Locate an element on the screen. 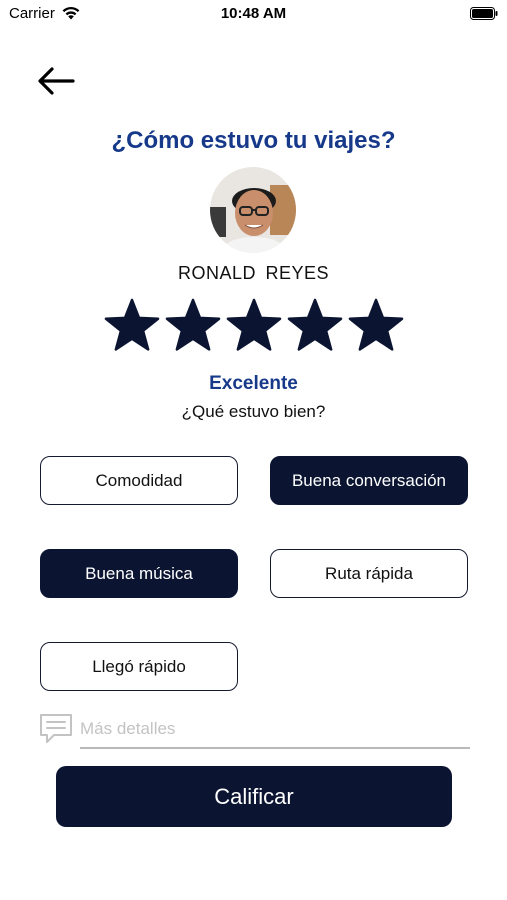  driver-name: RONALD REYES is located at coordinates (253, 273).